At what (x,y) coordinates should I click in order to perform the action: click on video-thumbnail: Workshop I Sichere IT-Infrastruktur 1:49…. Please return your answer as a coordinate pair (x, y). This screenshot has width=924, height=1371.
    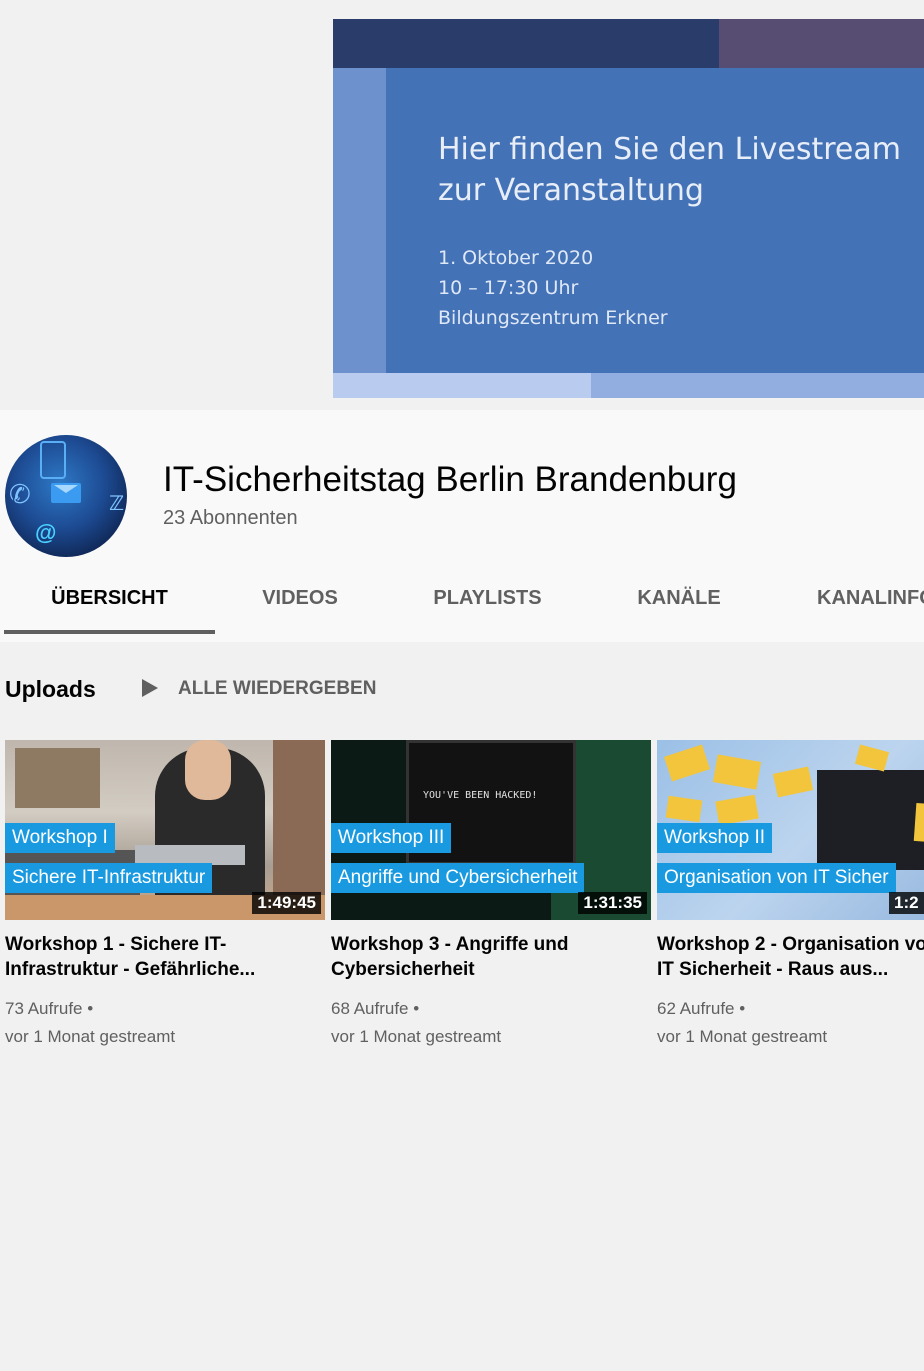
    Looking at the image, I should click on (165, 830).